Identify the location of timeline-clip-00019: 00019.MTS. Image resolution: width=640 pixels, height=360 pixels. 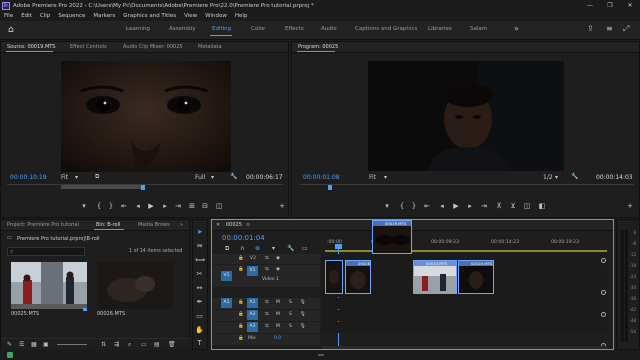
(392, 237).